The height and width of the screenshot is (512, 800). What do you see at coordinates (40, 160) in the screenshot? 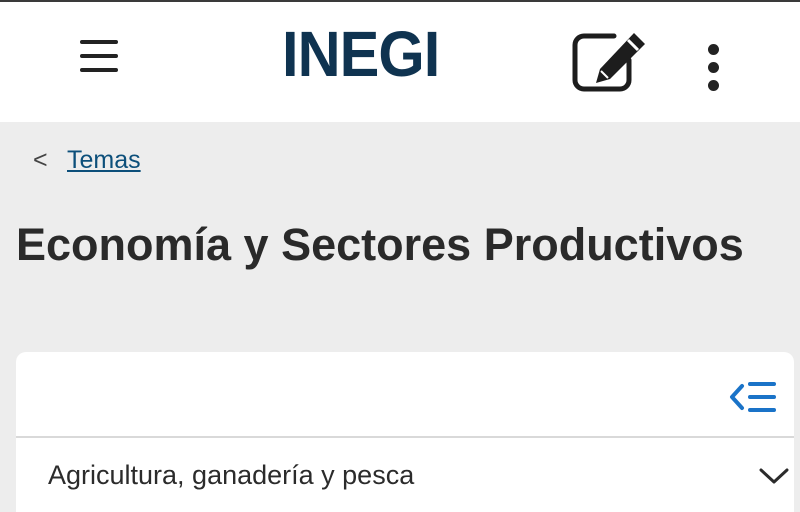
I see `chevron-left-icon: <` at bounding box center [40, 160].